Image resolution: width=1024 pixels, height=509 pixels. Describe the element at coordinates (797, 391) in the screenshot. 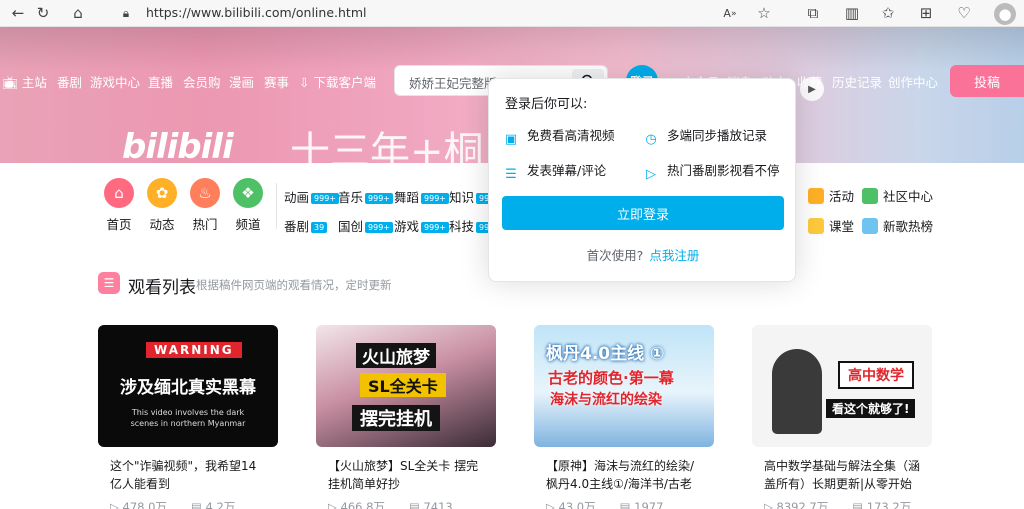

I see `monster-figure` at that location.